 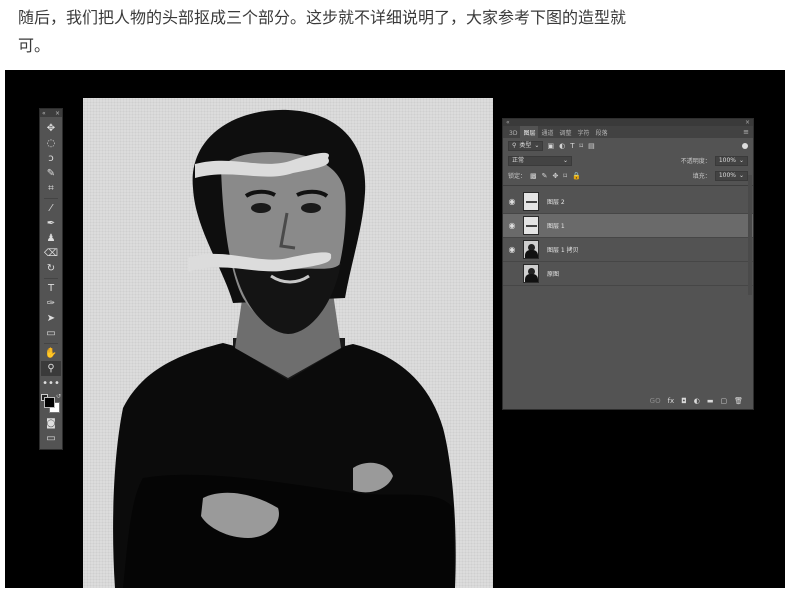 I want to click on tab-0: 3D, so click(x=513, y=133).